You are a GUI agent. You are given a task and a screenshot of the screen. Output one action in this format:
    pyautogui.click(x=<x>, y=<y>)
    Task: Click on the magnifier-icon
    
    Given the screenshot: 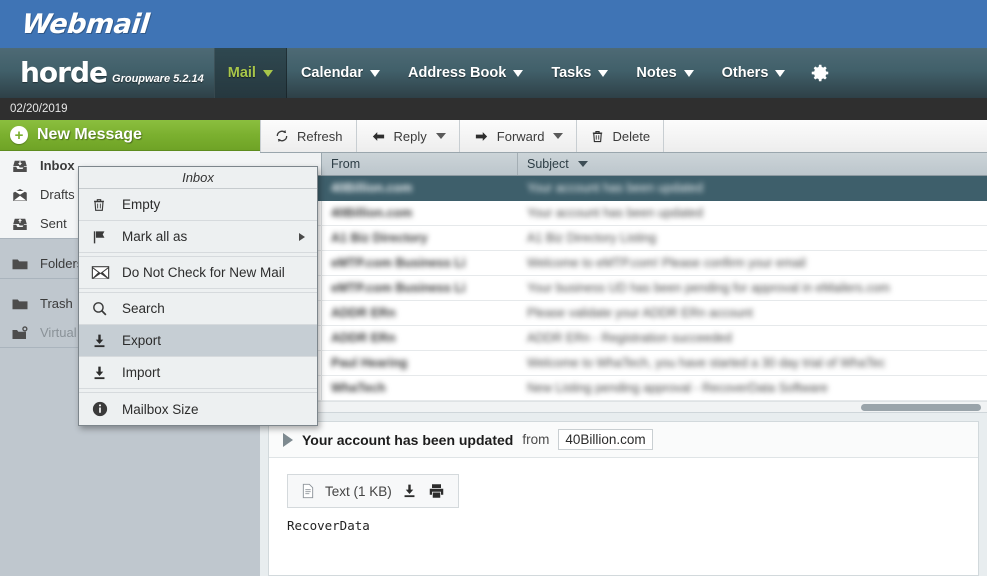 What is the action you would take?
    pyautogui.click(x=104, y=308)
    